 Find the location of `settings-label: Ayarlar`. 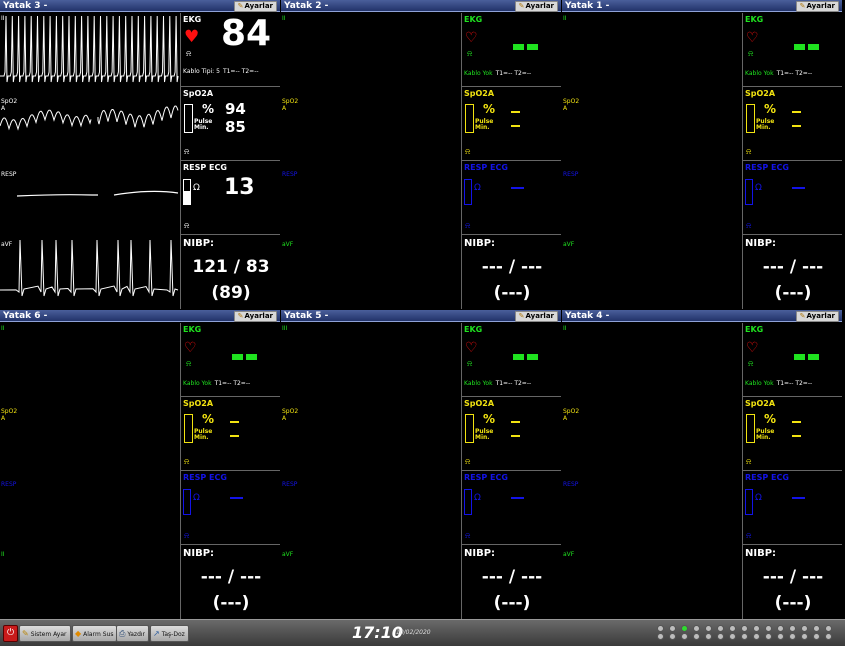

settings-label: Ayarlar is located at coordinates (258, 316).